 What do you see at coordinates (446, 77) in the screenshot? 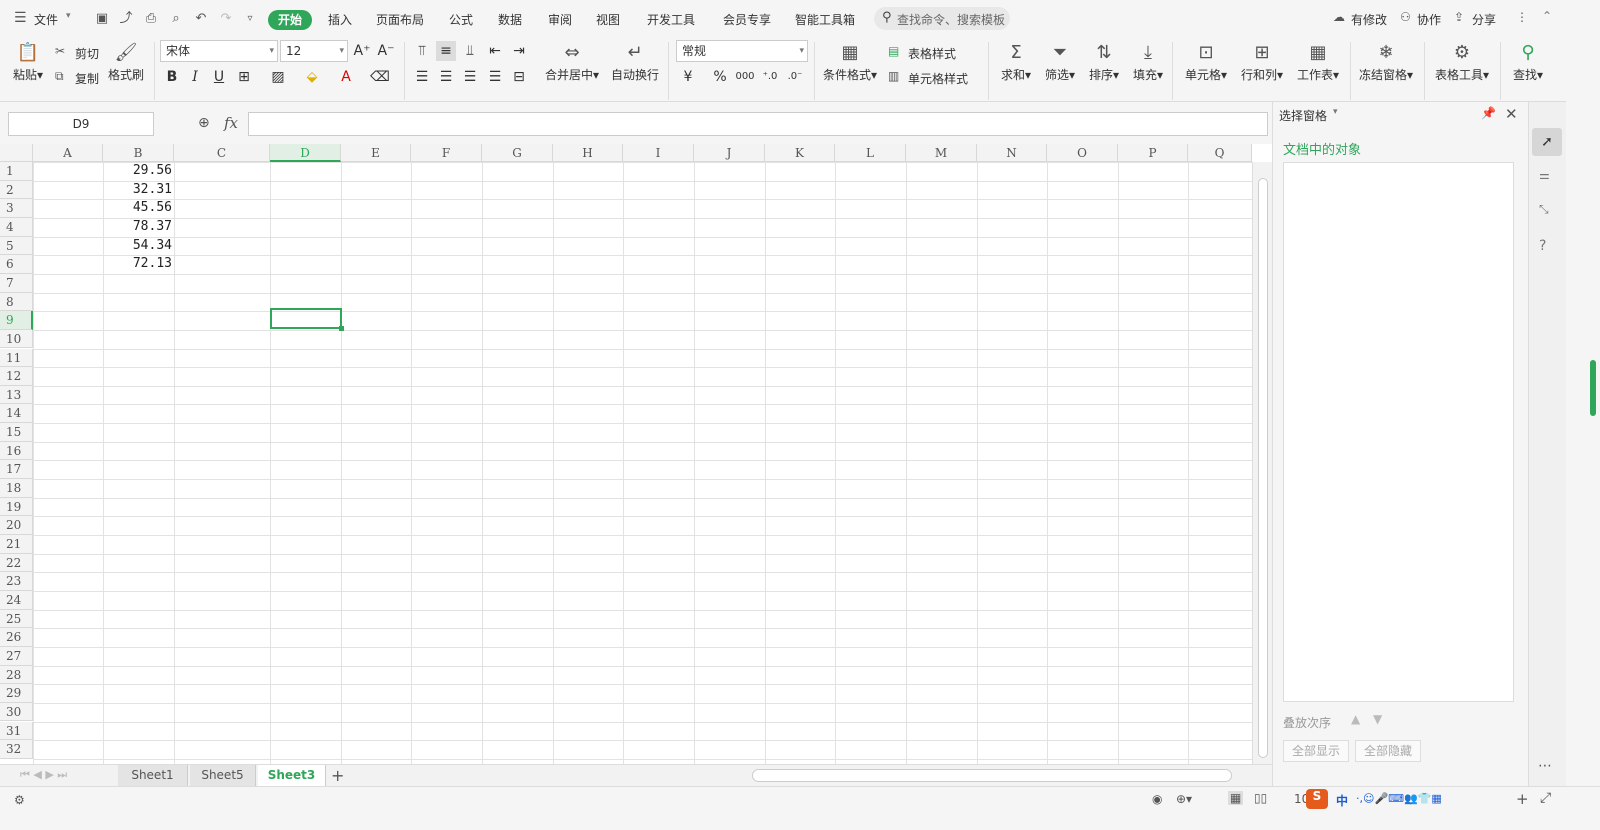
I see `align-center-icon: ☰` at bounding box center [446, 77].